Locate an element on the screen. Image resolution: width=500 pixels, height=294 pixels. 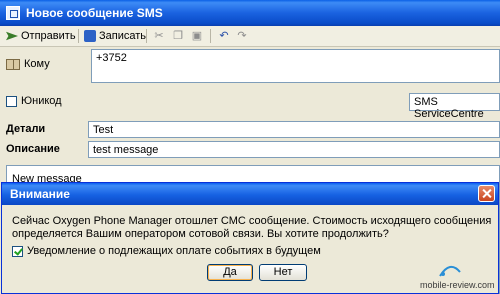
dialog-titlebar: Внимание is located at coordinates (250, 194).